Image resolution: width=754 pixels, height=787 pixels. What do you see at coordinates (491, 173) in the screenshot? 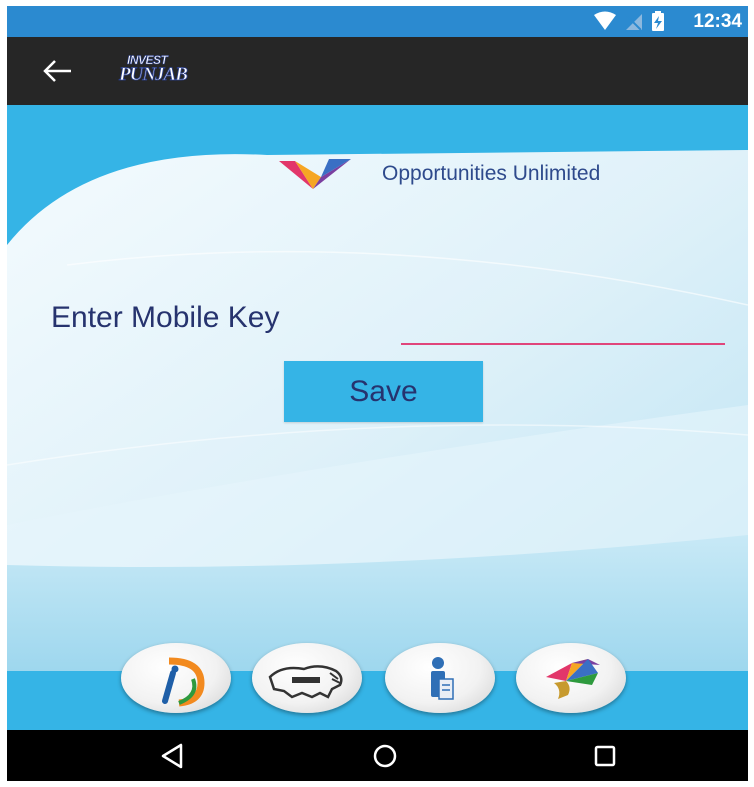
I see `brand-tagline: Opportunities Unlimited` at bounding box center [491, 173].